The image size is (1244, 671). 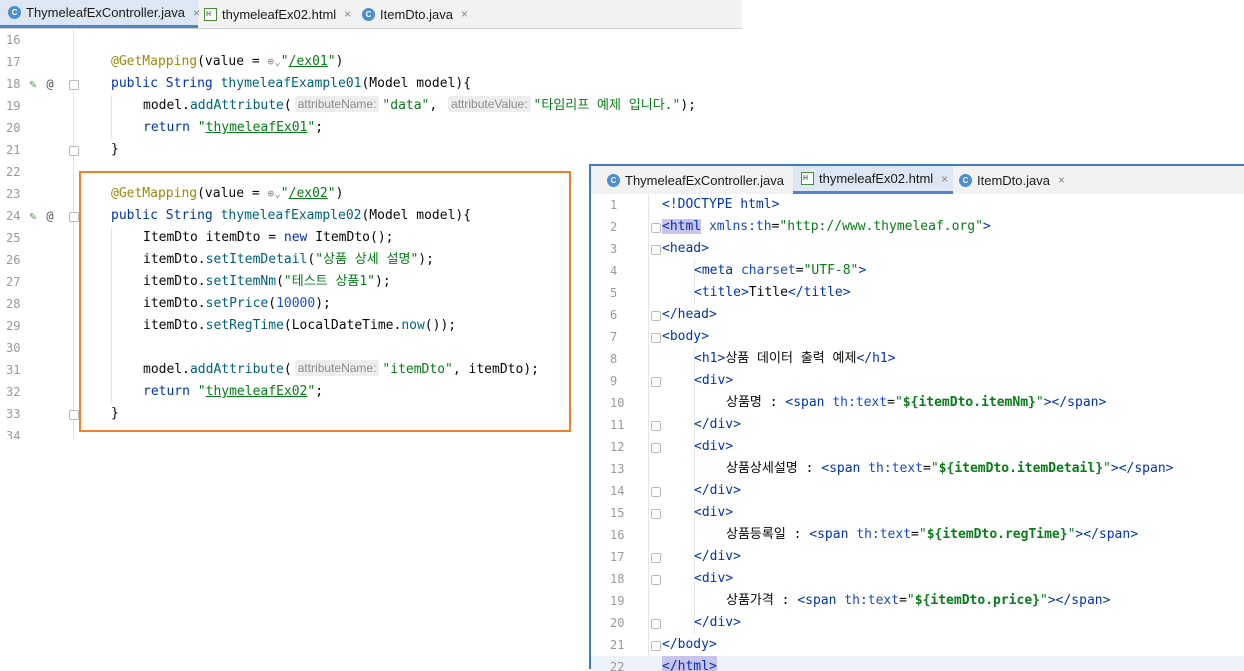 I want to click on code-text: }, so click(x=115, y=149).